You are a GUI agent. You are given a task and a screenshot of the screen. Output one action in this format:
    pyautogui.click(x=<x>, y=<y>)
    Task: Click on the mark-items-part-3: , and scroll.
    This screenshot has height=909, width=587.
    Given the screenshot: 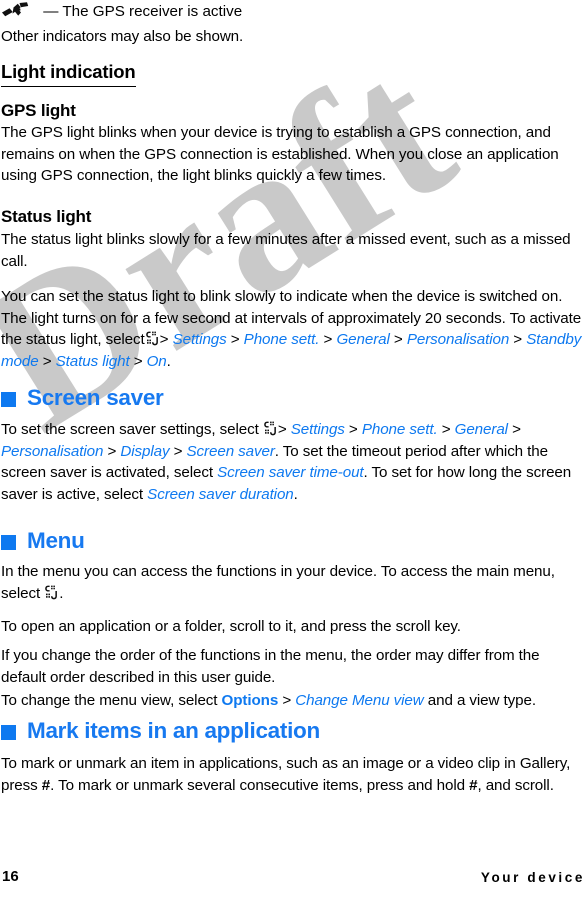 What is the action you would take?
    pyautogui.click(x=515, y=785)
    